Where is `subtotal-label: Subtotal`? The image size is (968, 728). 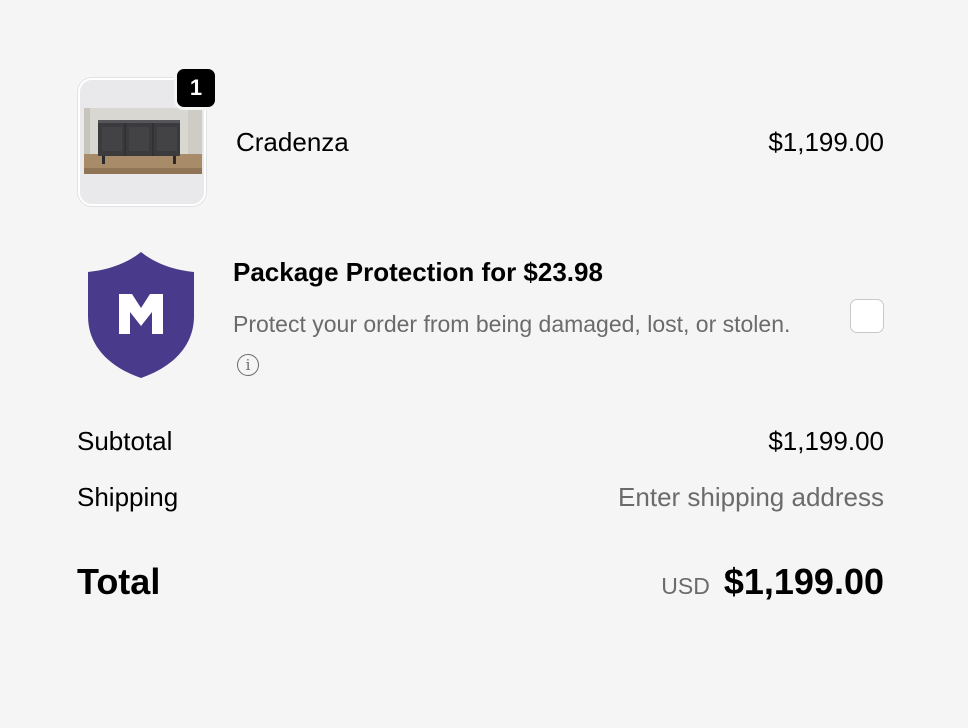
subtotal-label: Subtotal is located at coordinates (125, 441).